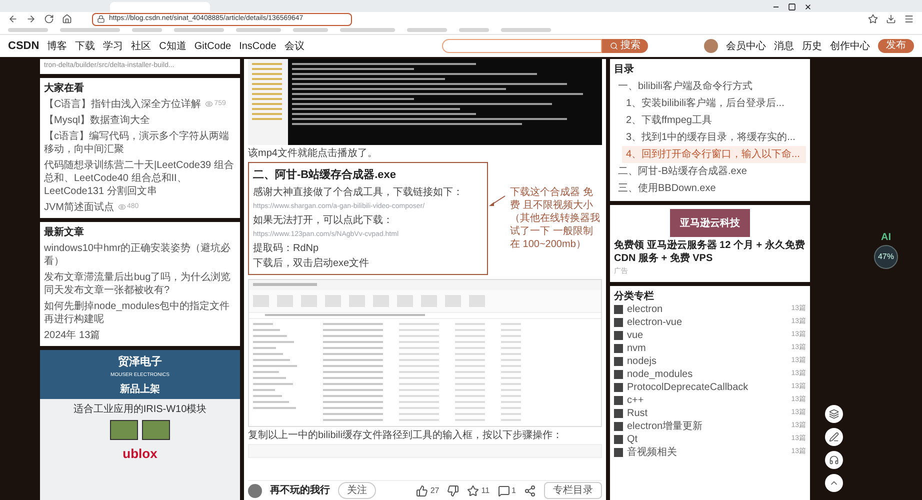 The image size is (922, 500). I want to click on card-title: 目录, so click(624, 69).